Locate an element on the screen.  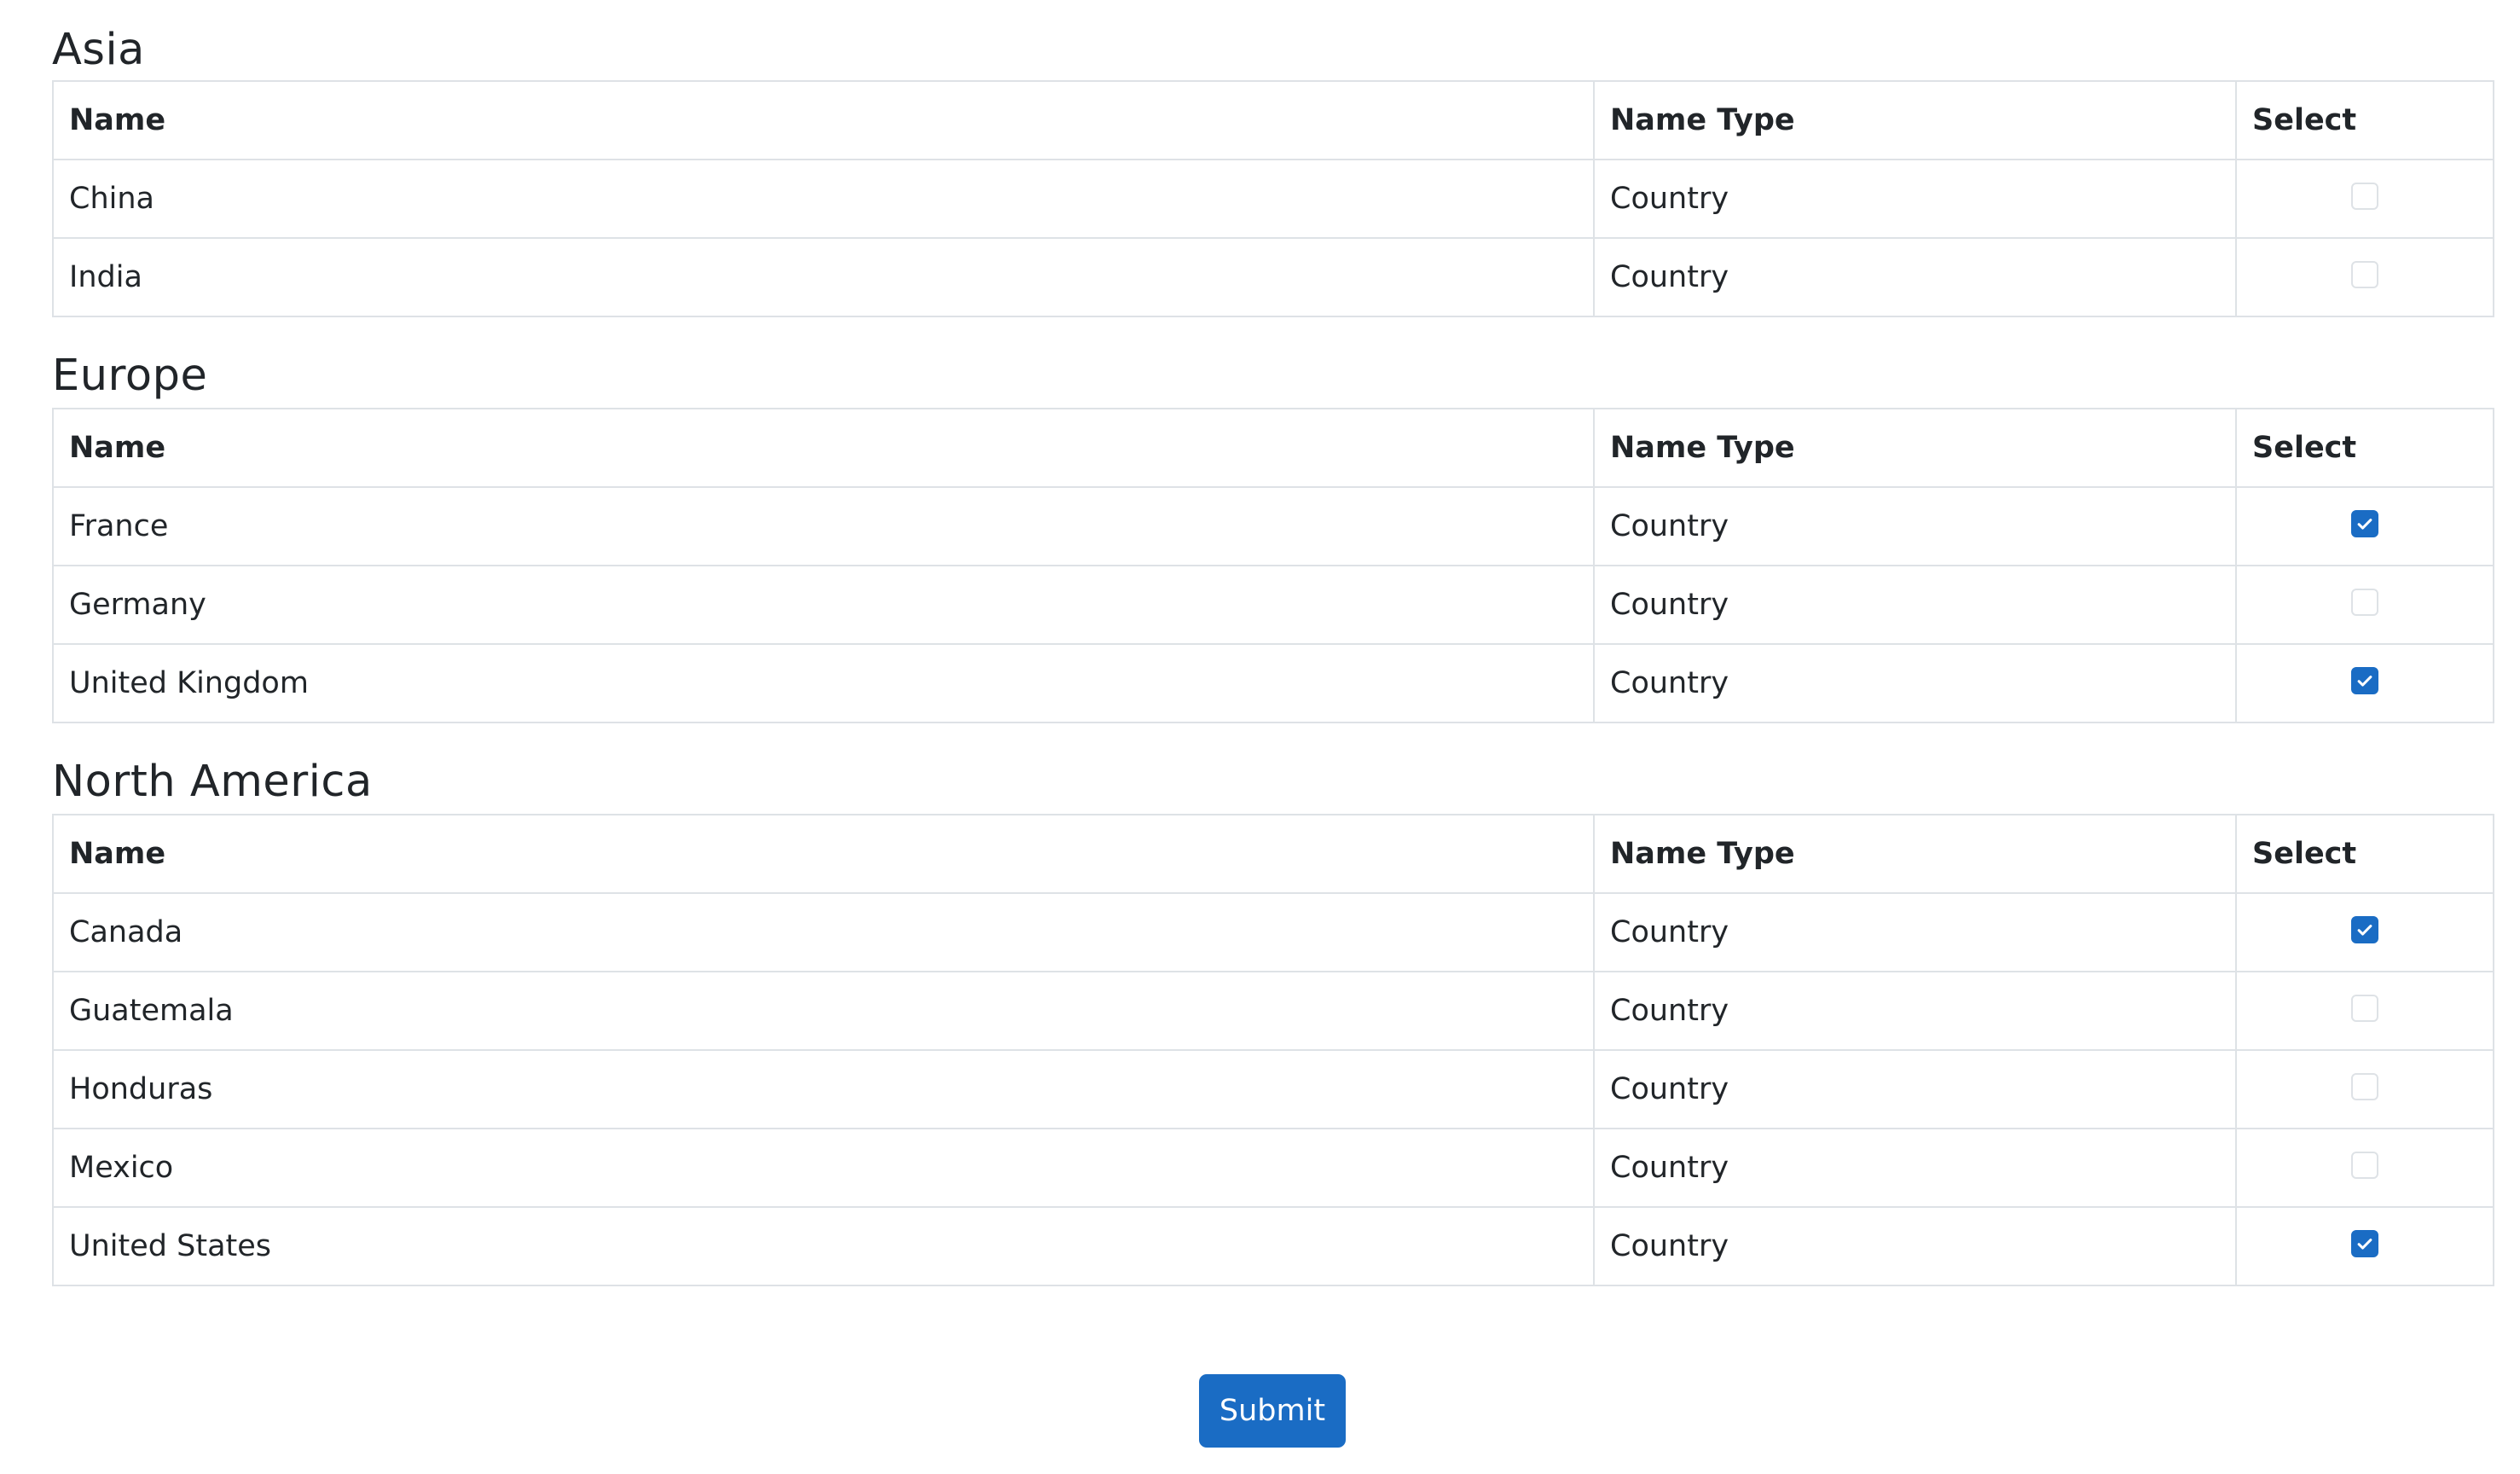
table-row: China Country is located at coordinates (1273, 199).